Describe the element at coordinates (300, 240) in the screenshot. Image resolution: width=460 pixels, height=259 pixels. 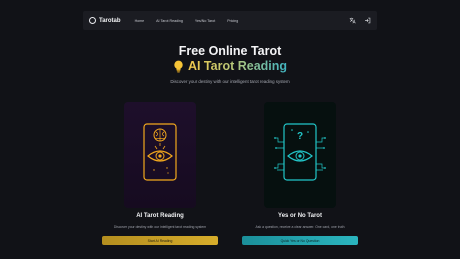
I see `quick-yes-no-button: Quick Yes or No Question` at that location.